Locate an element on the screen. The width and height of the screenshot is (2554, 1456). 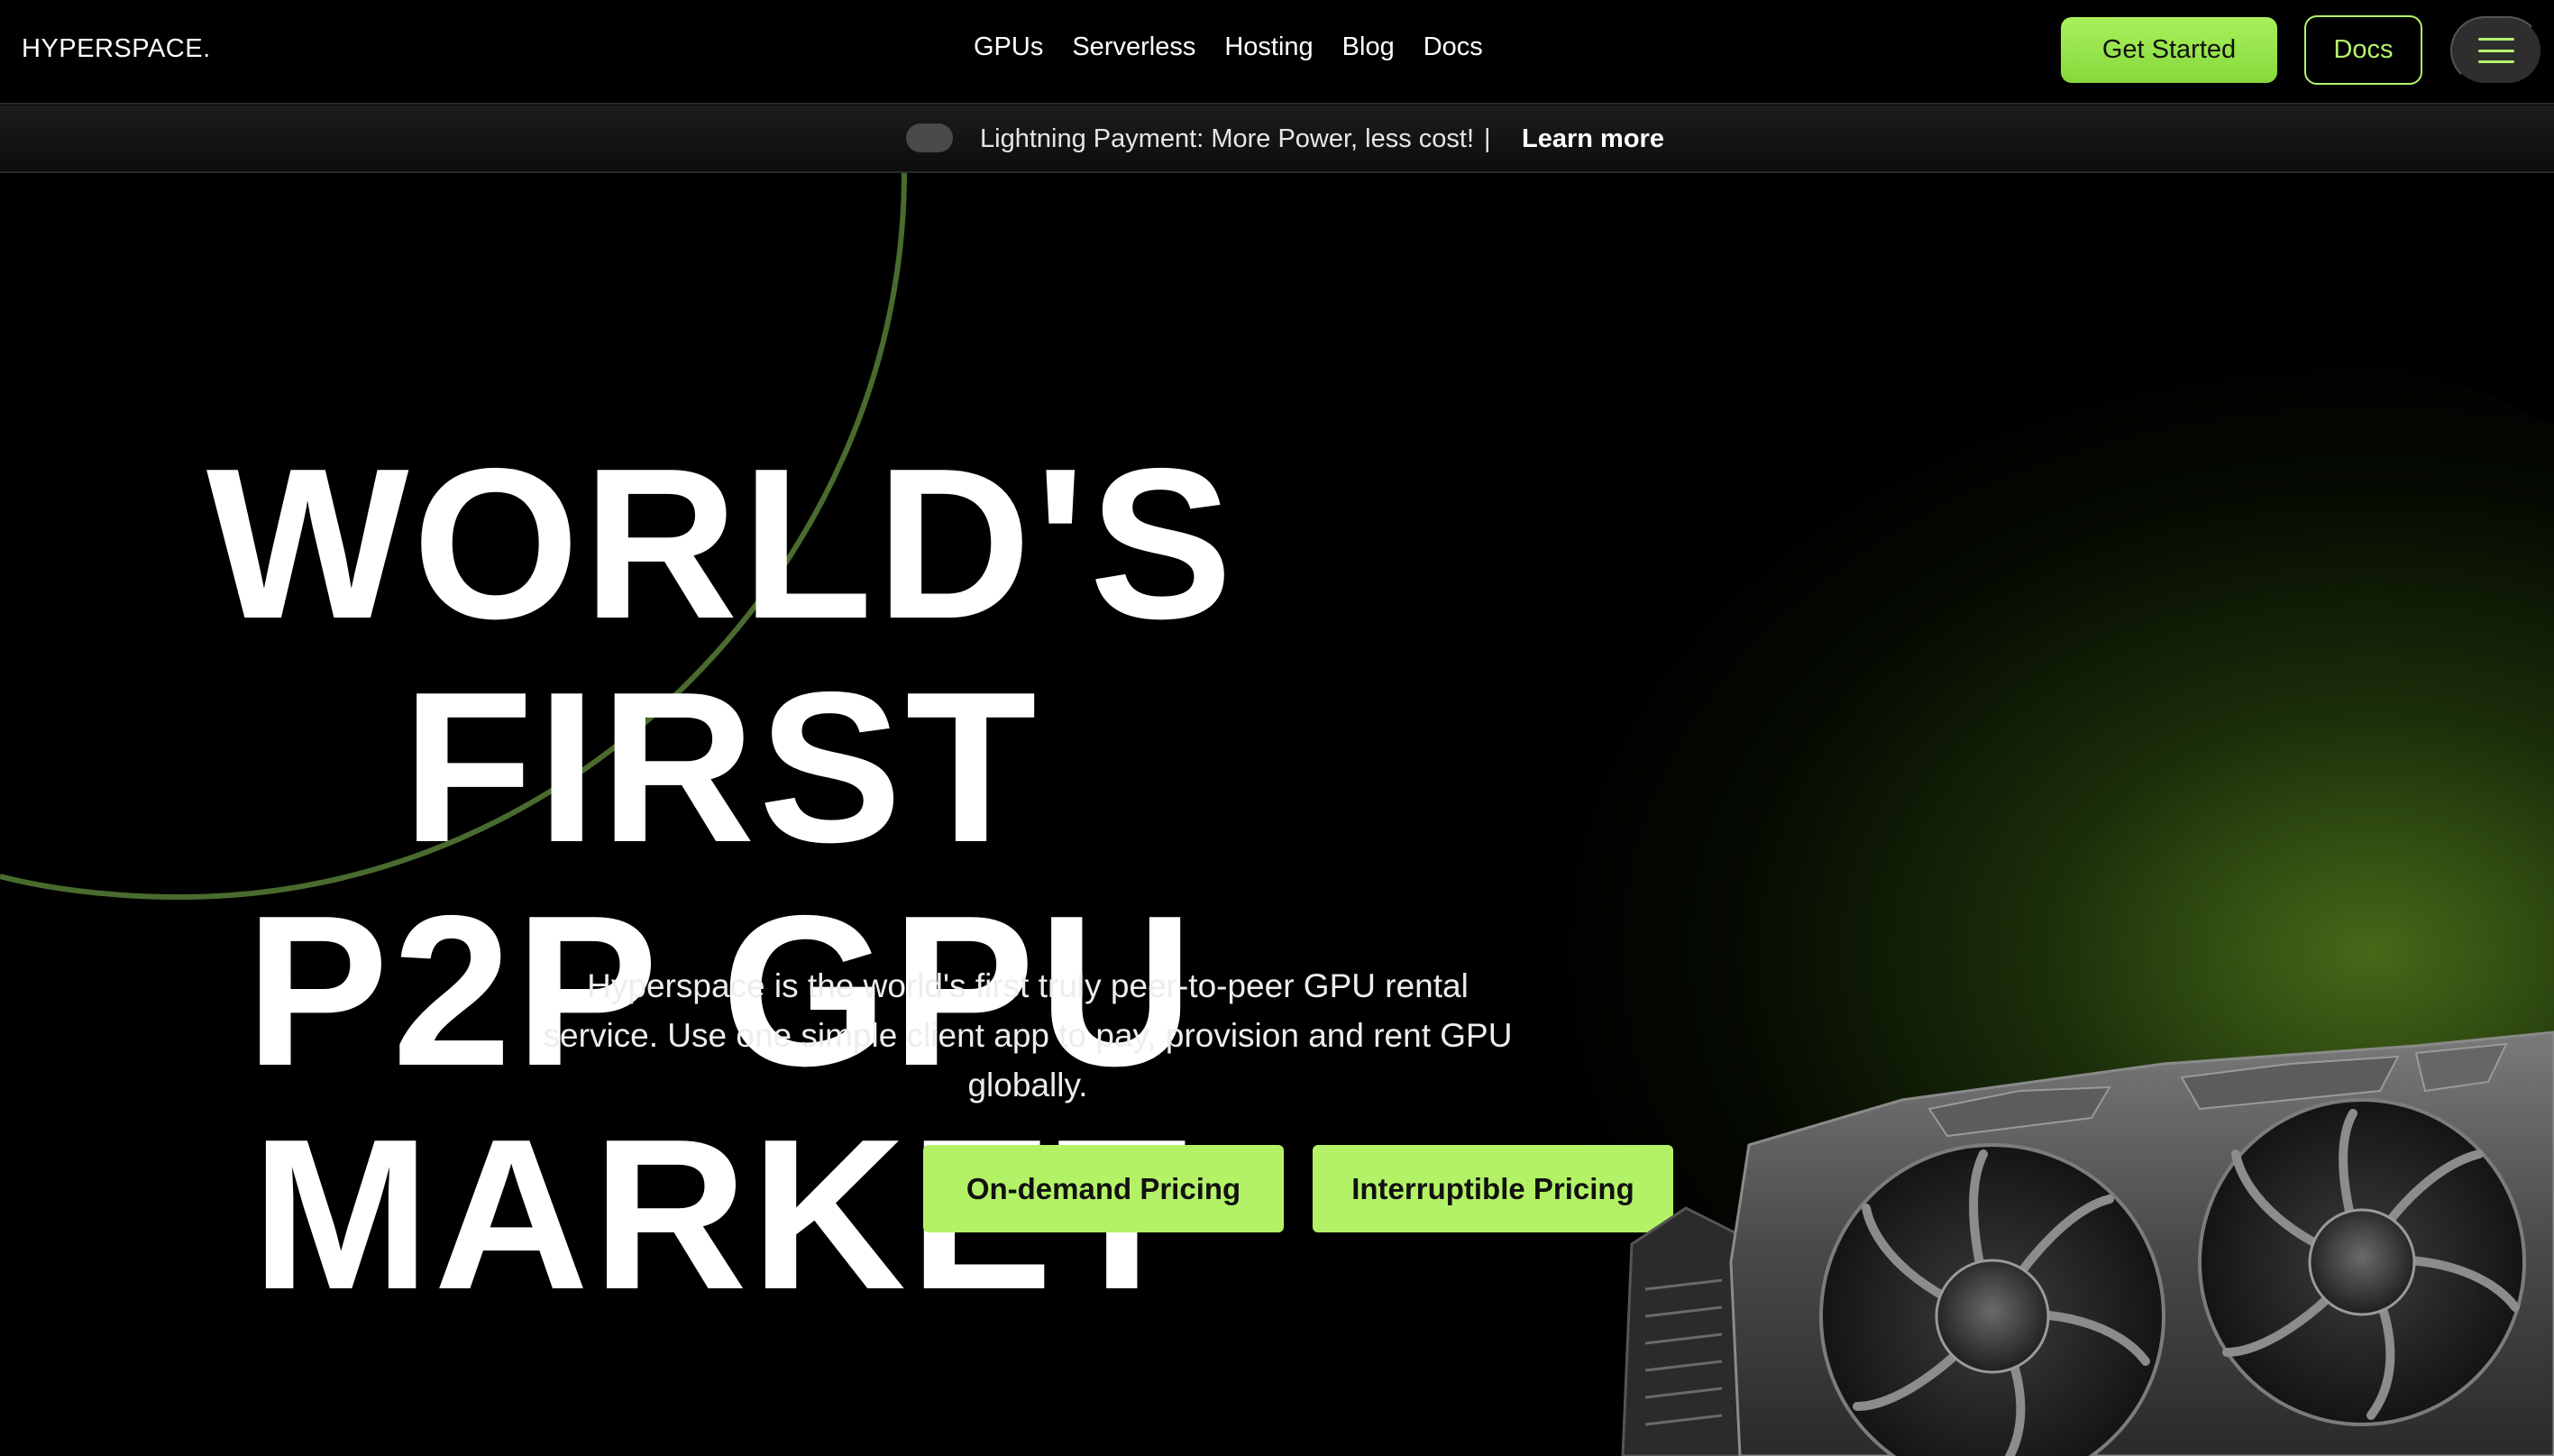
nav-link-docs: Docs is located at coordinates (1453, 47).